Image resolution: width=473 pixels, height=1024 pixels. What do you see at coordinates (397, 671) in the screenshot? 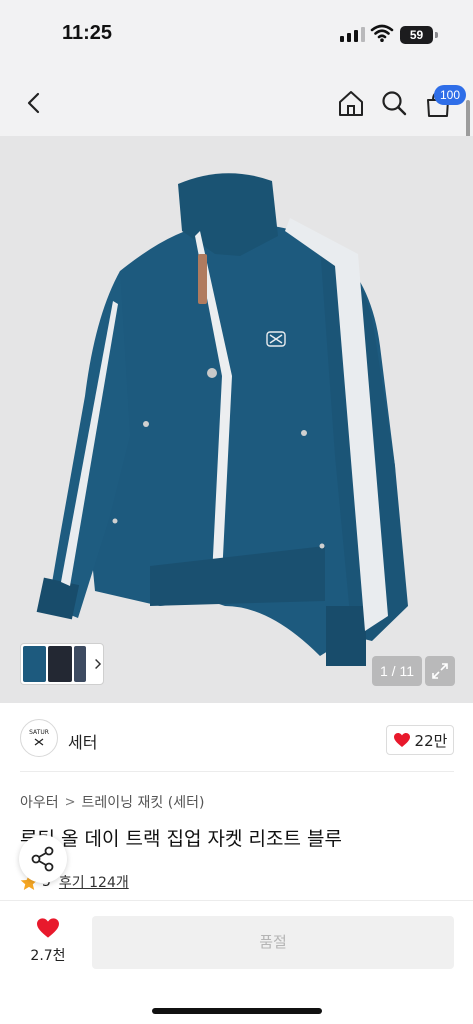
I see `image-counter: 1 / 11` at bounding box center [397, 671].